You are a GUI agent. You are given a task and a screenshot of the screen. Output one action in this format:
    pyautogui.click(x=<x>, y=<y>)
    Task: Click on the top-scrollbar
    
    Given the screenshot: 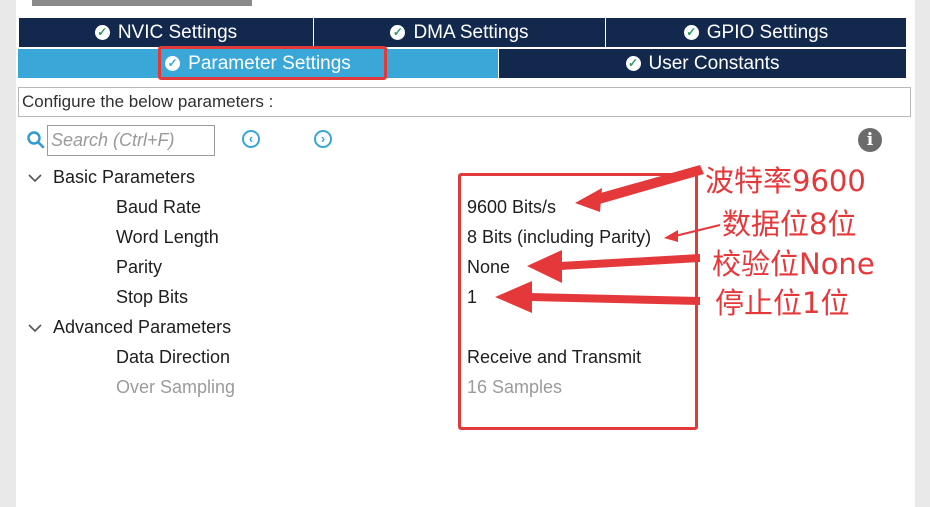 What is the action you would take?
    pyautogui.click(x=142, y=3)
    